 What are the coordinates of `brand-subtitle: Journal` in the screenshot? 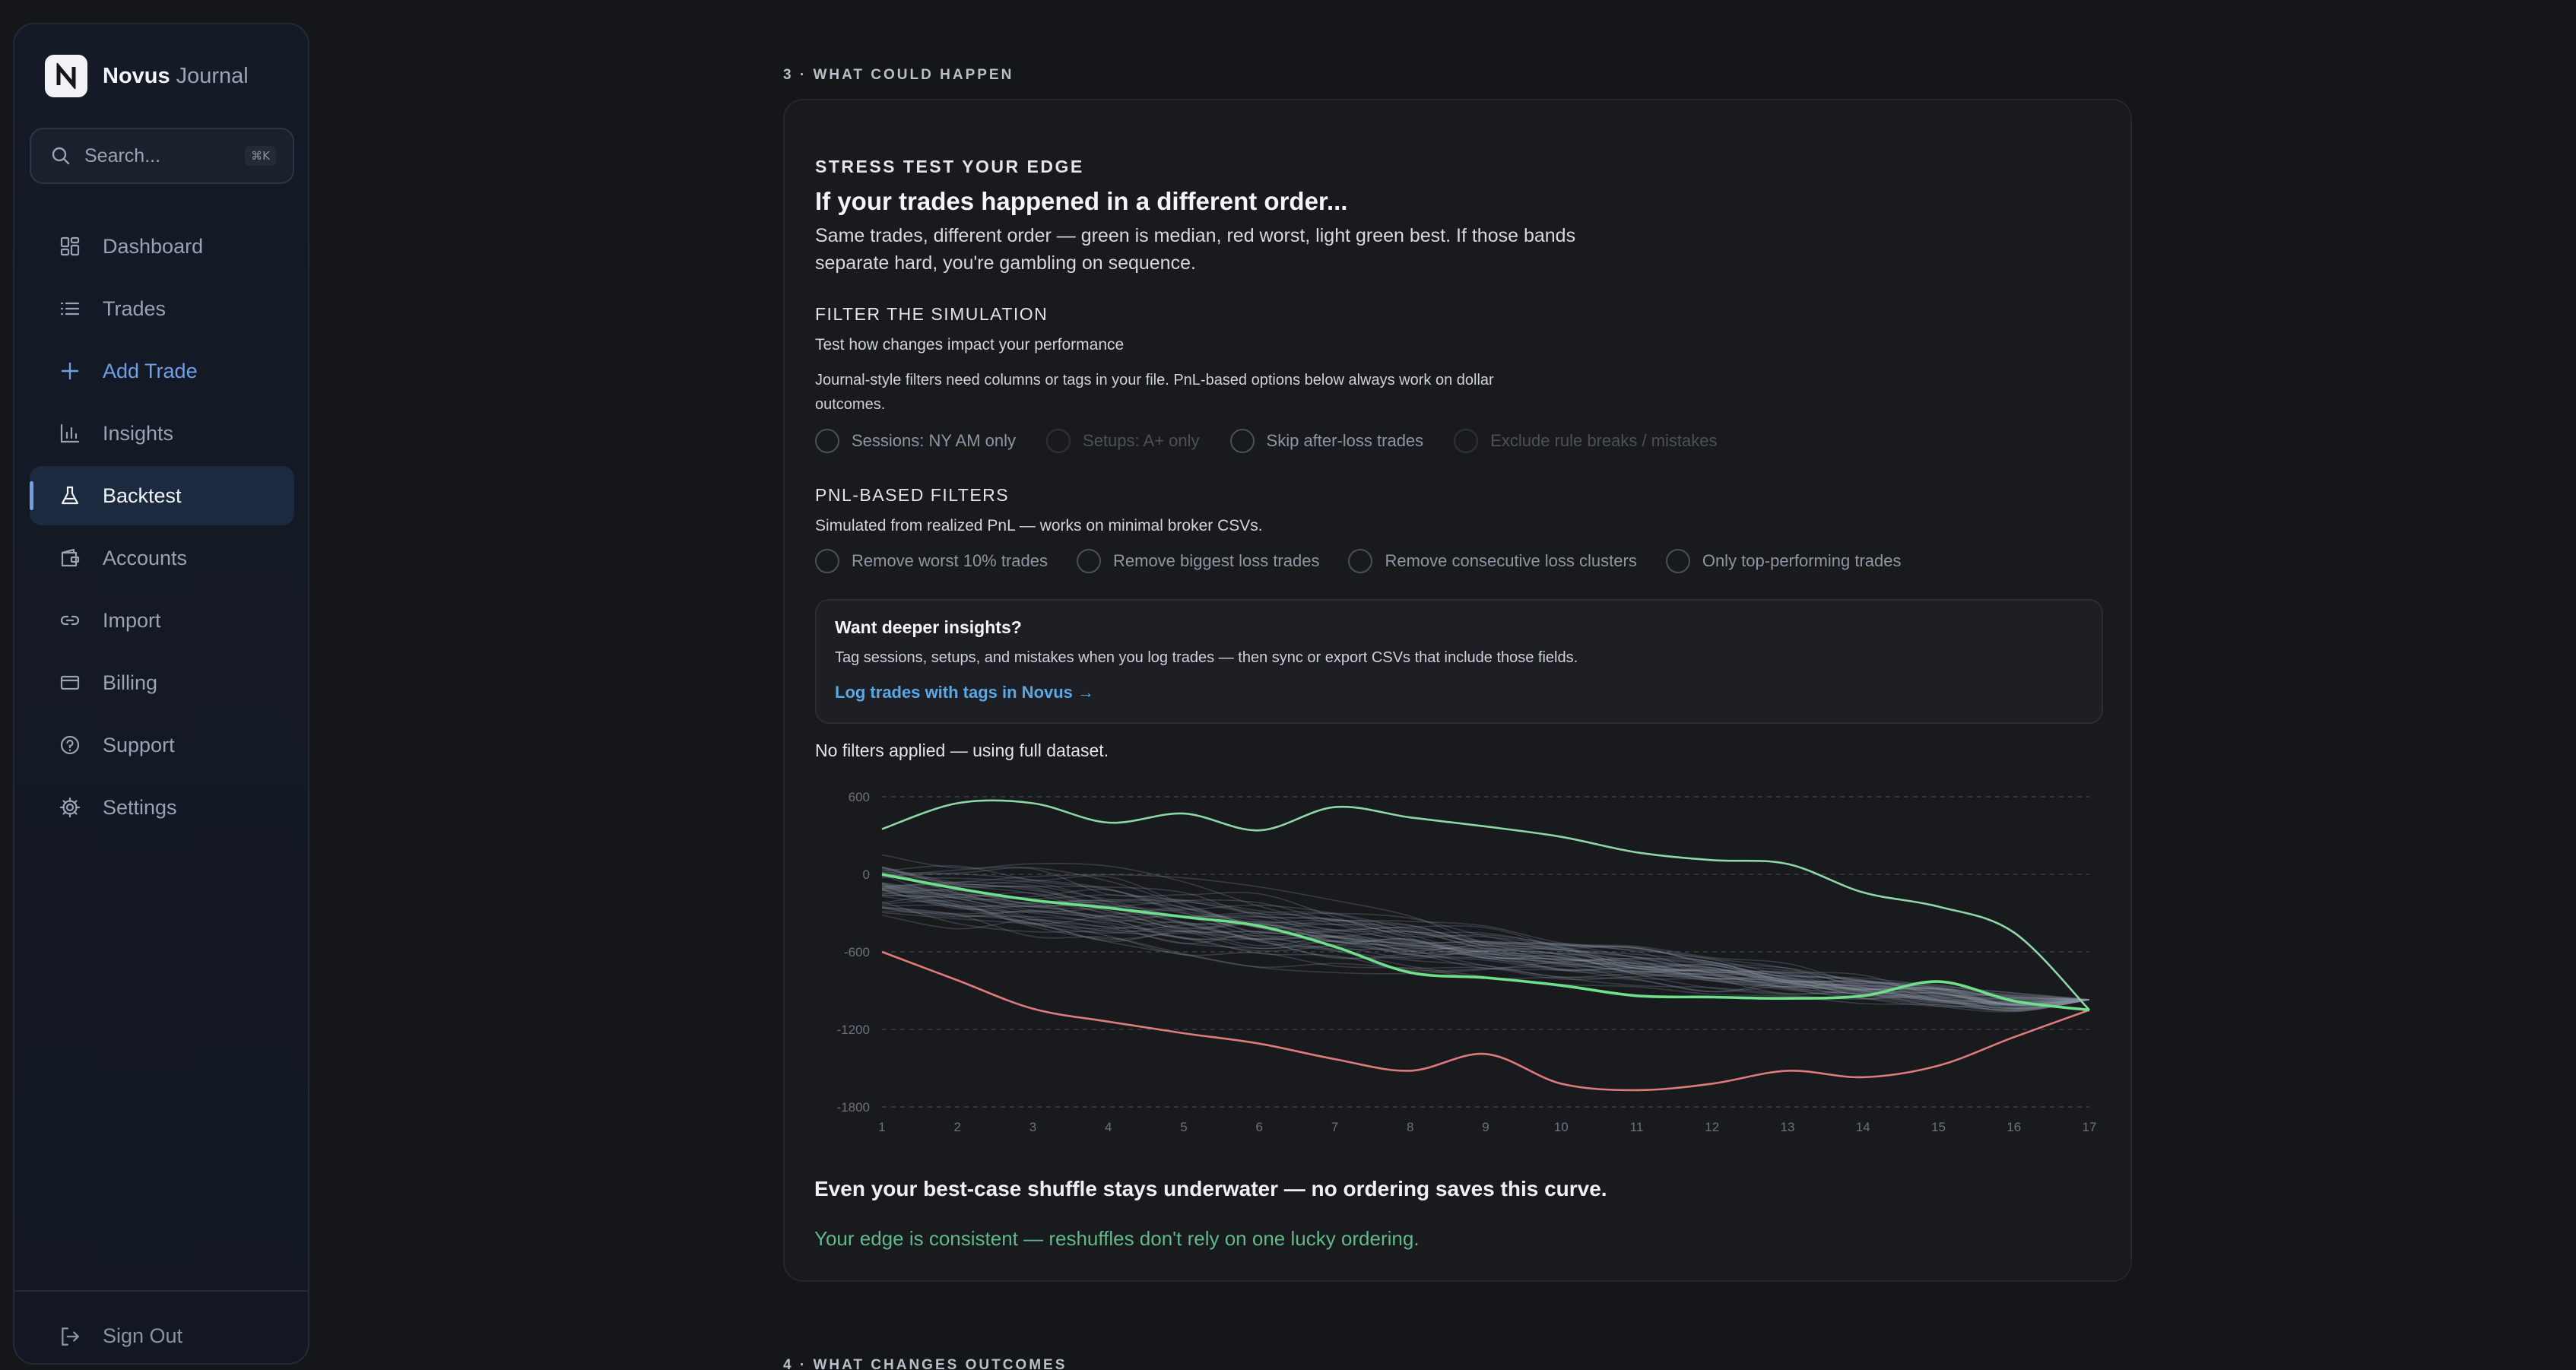 It's located at (213, 76).